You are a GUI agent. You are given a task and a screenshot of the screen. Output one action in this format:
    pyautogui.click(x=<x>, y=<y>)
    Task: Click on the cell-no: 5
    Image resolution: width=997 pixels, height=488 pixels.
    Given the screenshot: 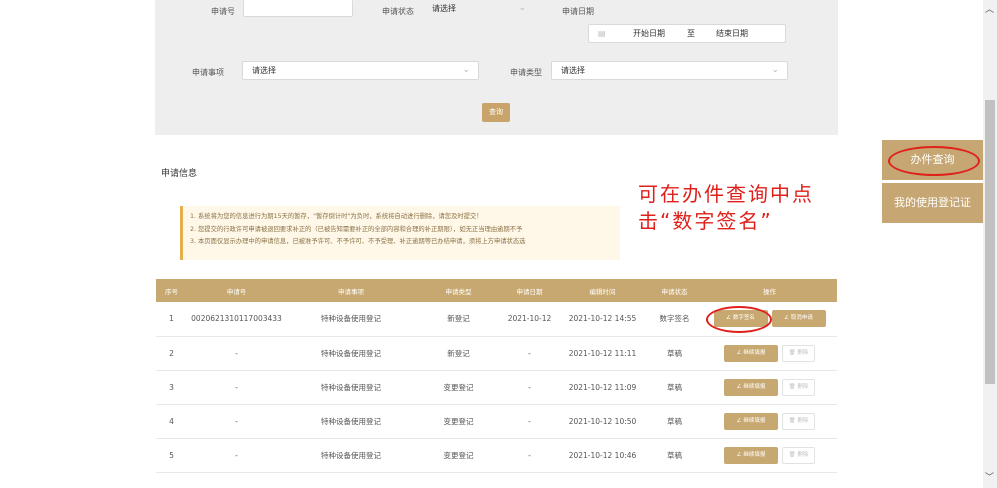 What is the action you would take?
    pyautogui.click(x=171, y=455)
    